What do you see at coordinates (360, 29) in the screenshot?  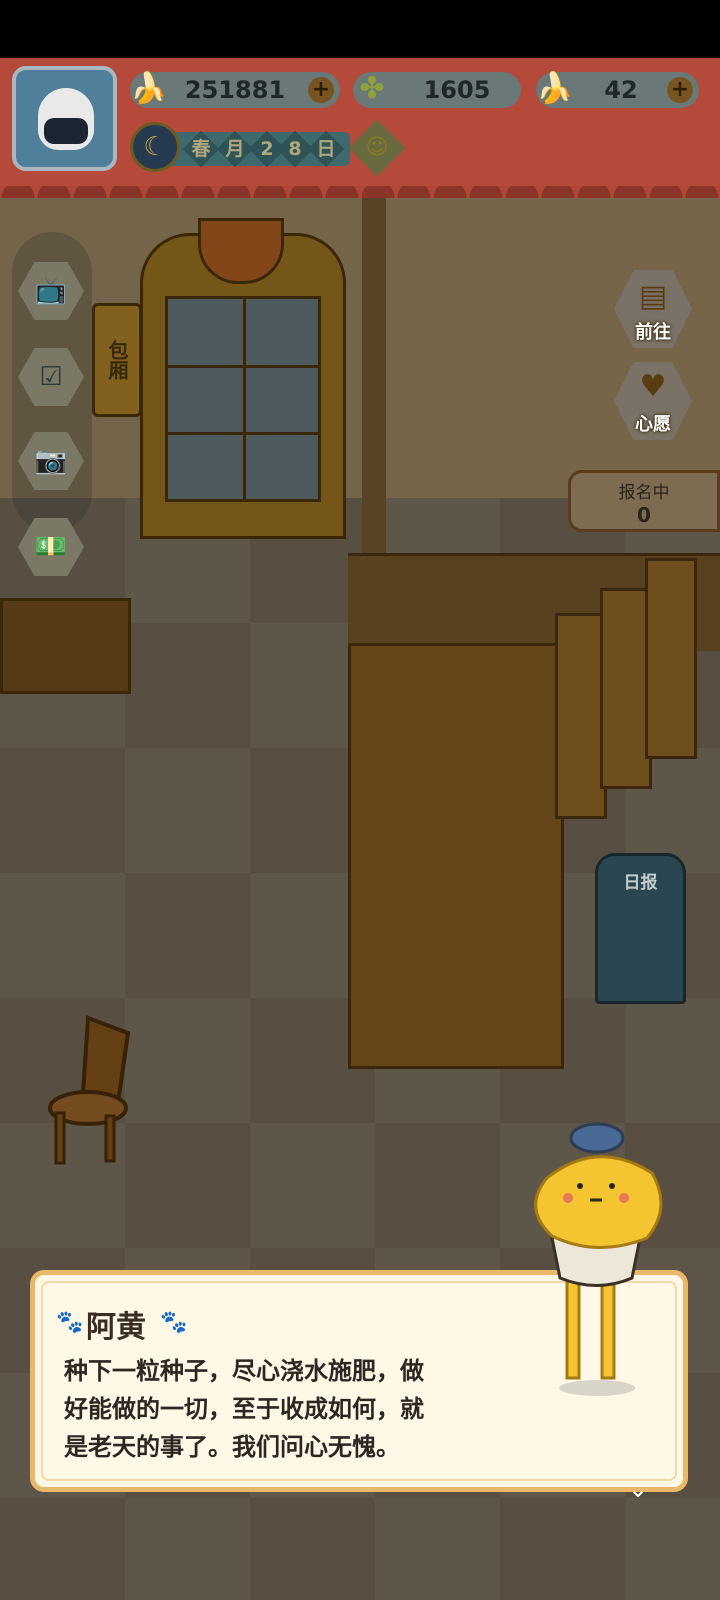 I see `status-bar` at bounding box center [360, 29].